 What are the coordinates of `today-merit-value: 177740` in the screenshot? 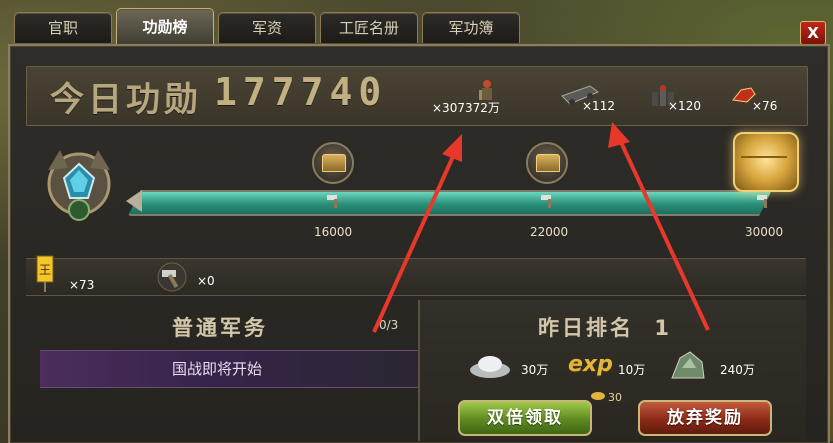 It's located at (301, 92).